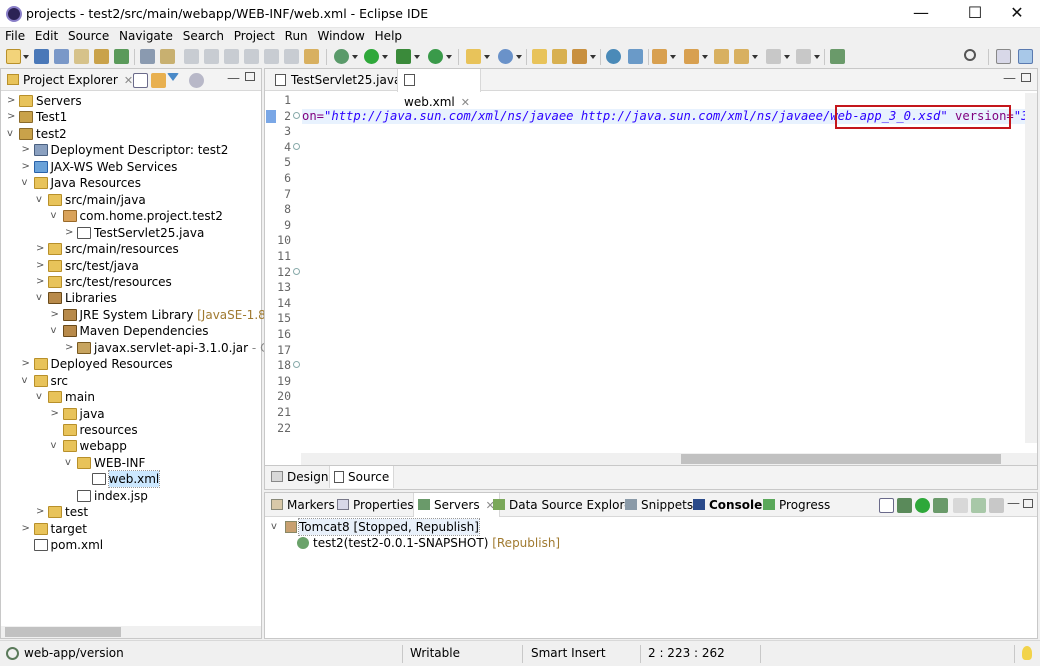 Image resolution: width=1040 pixels, height=666 pixels. I want to click on tab-servers: Servers ✕, so click(456, 505).